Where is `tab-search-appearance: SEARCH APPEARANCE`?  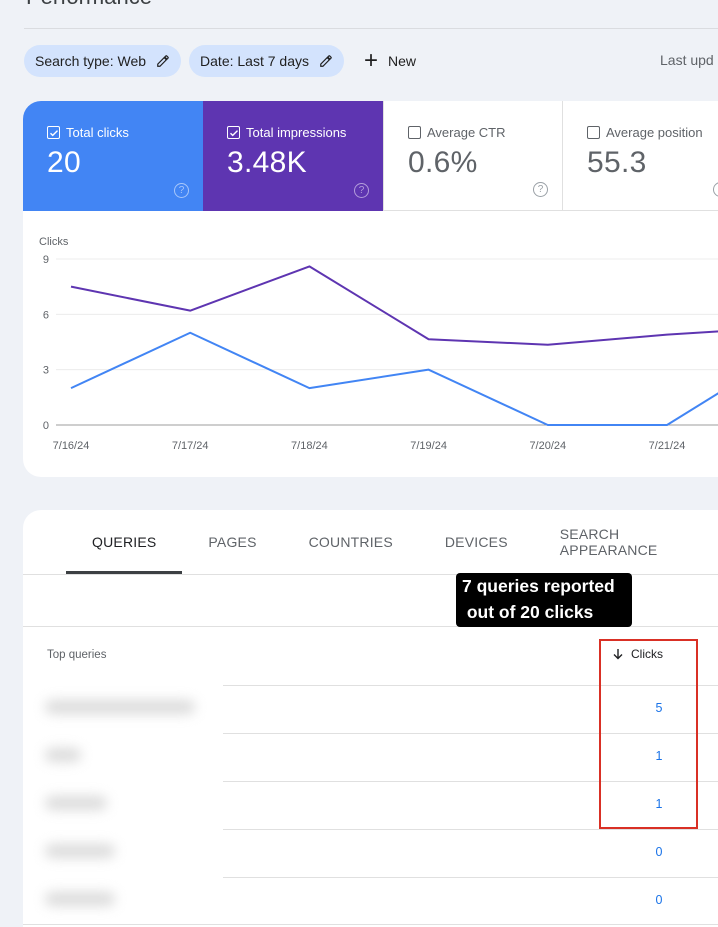
tab-search-appearance: SEARCH APPEARANCE is located at coordinates (626, 542).